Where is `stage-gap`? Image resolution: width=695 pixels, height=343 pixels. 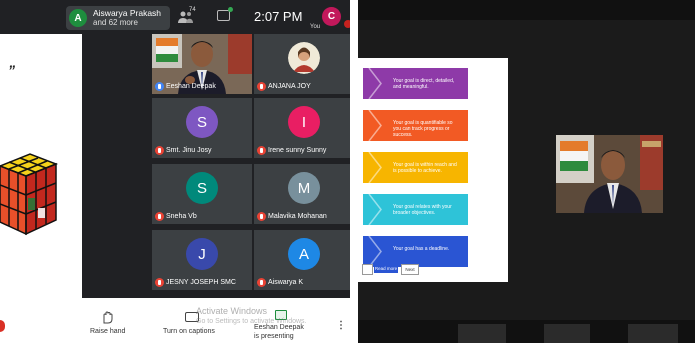
stage-gap is located at coordinates (117, 166).